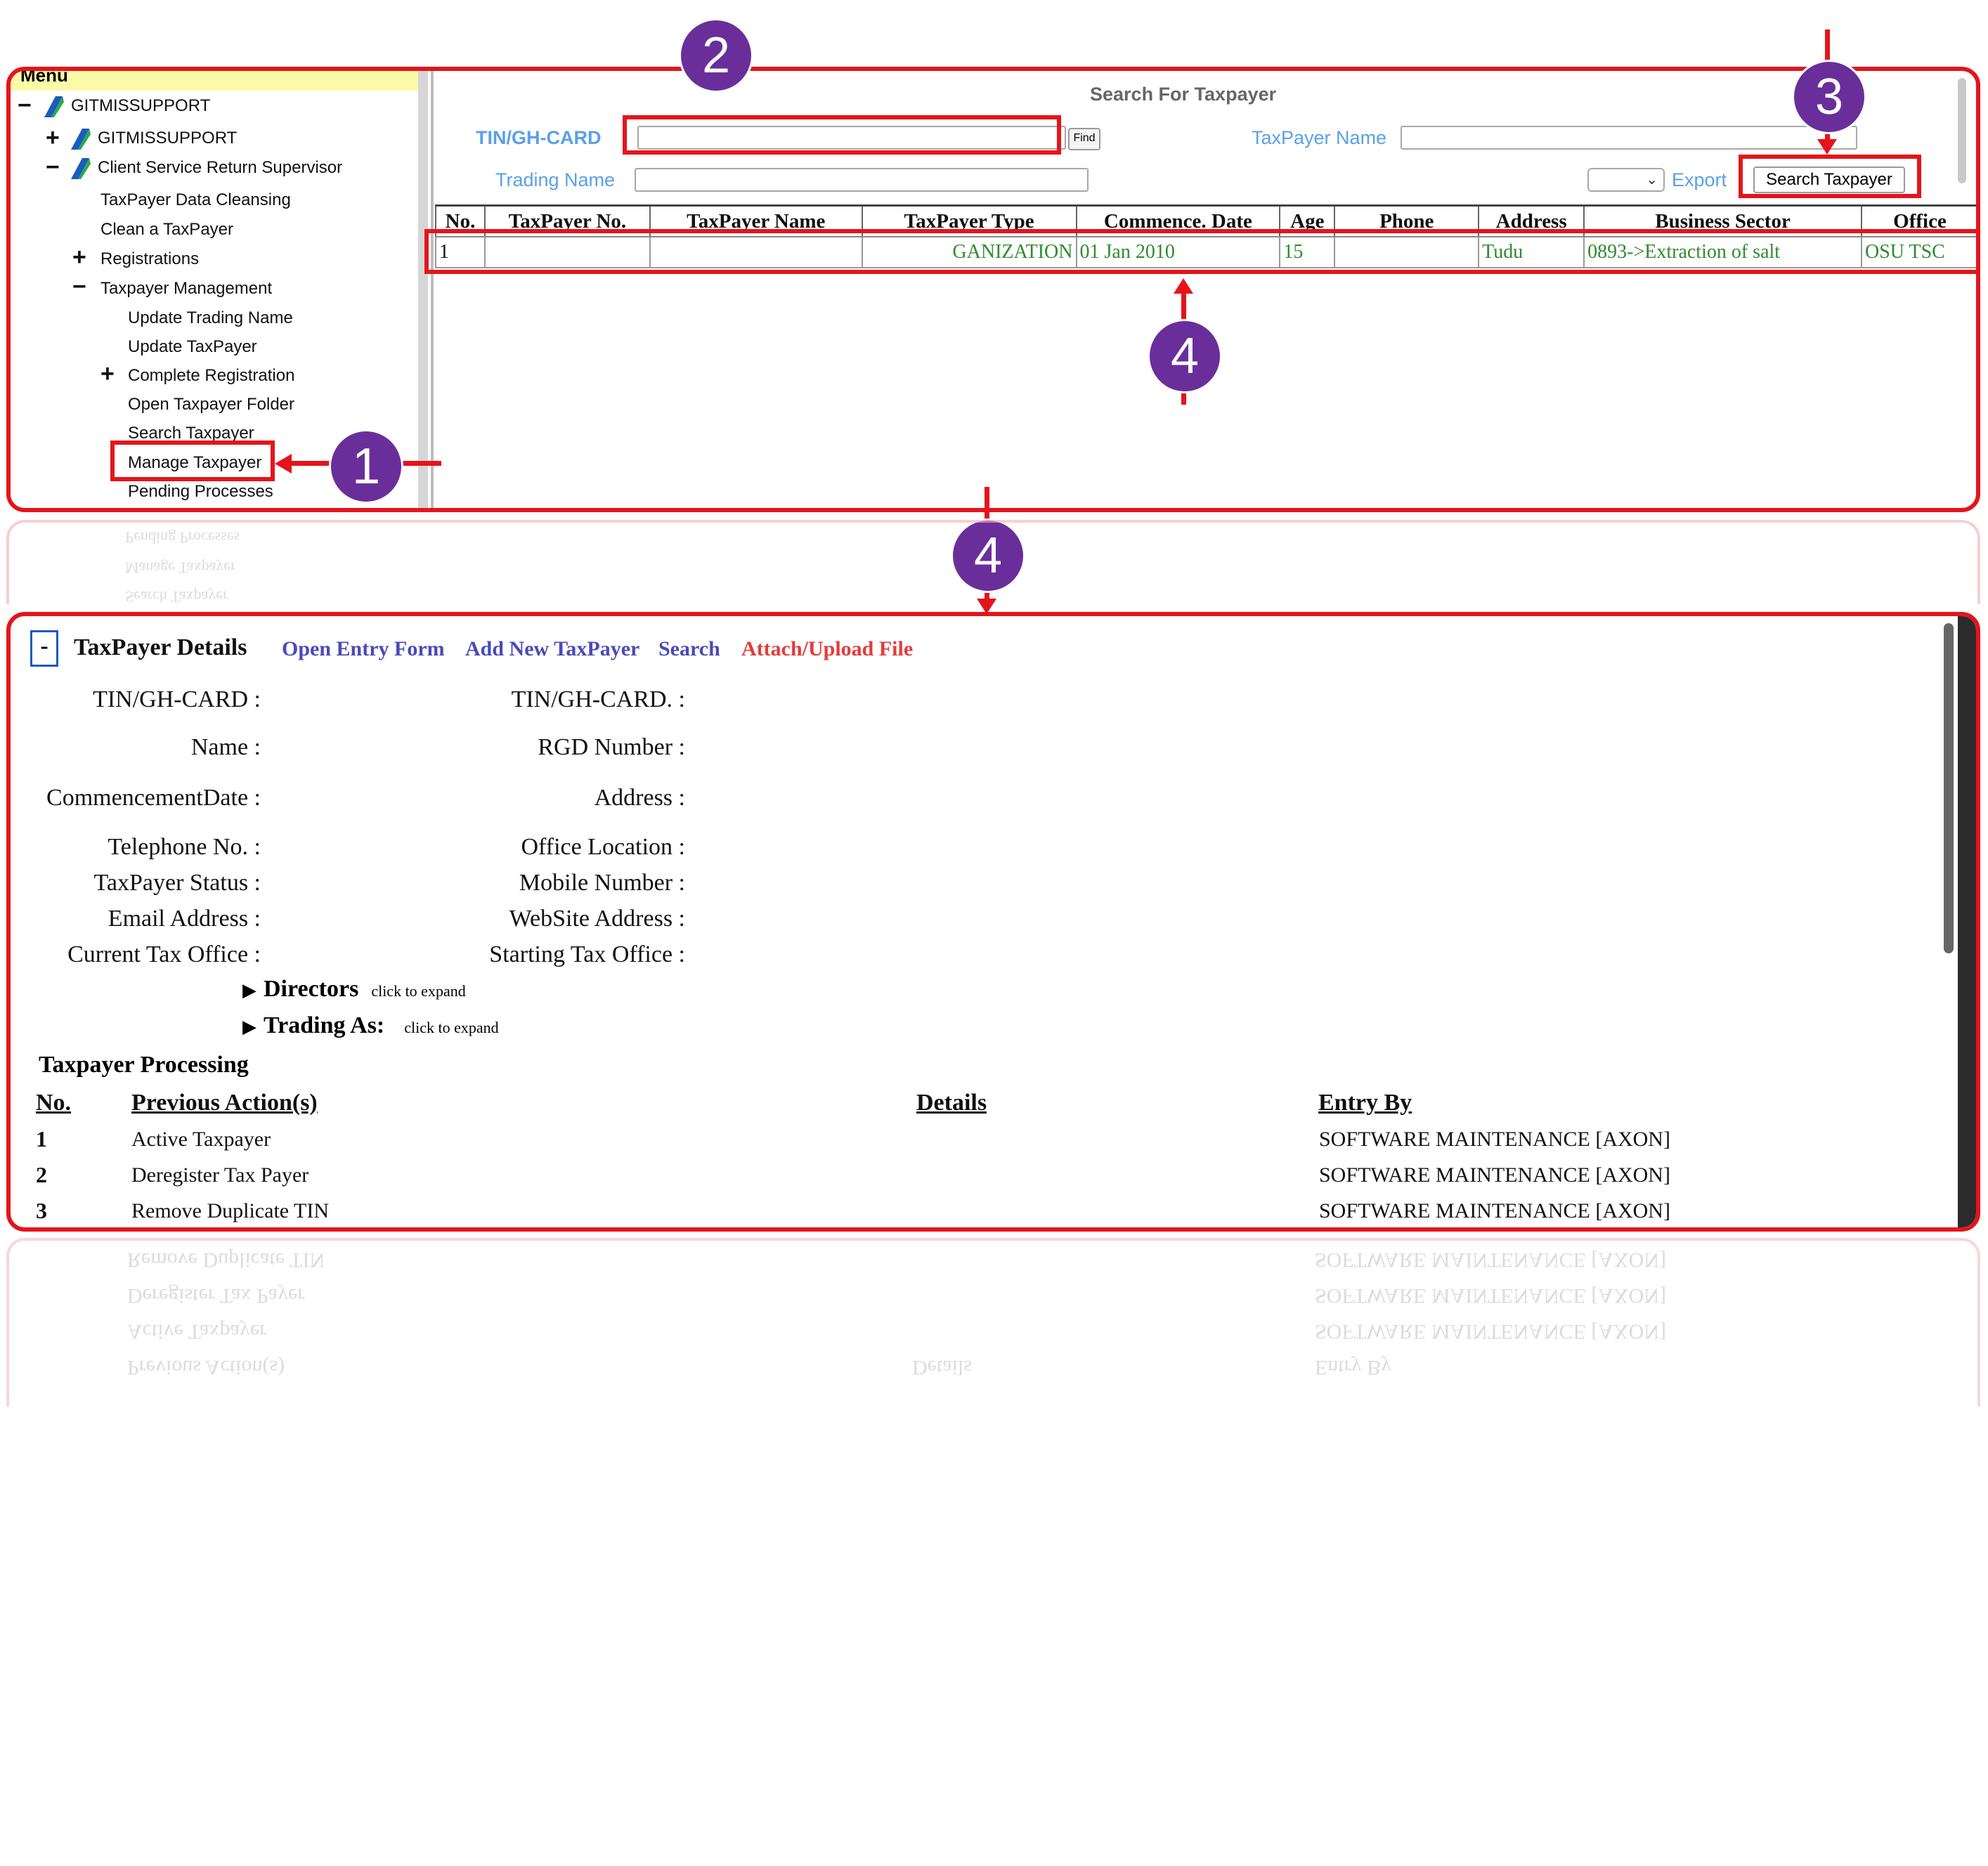  What do you see at coordinates (842, 135) in the screenshot?
I see `highlight-tin-input` at bounding box center [842, 135].